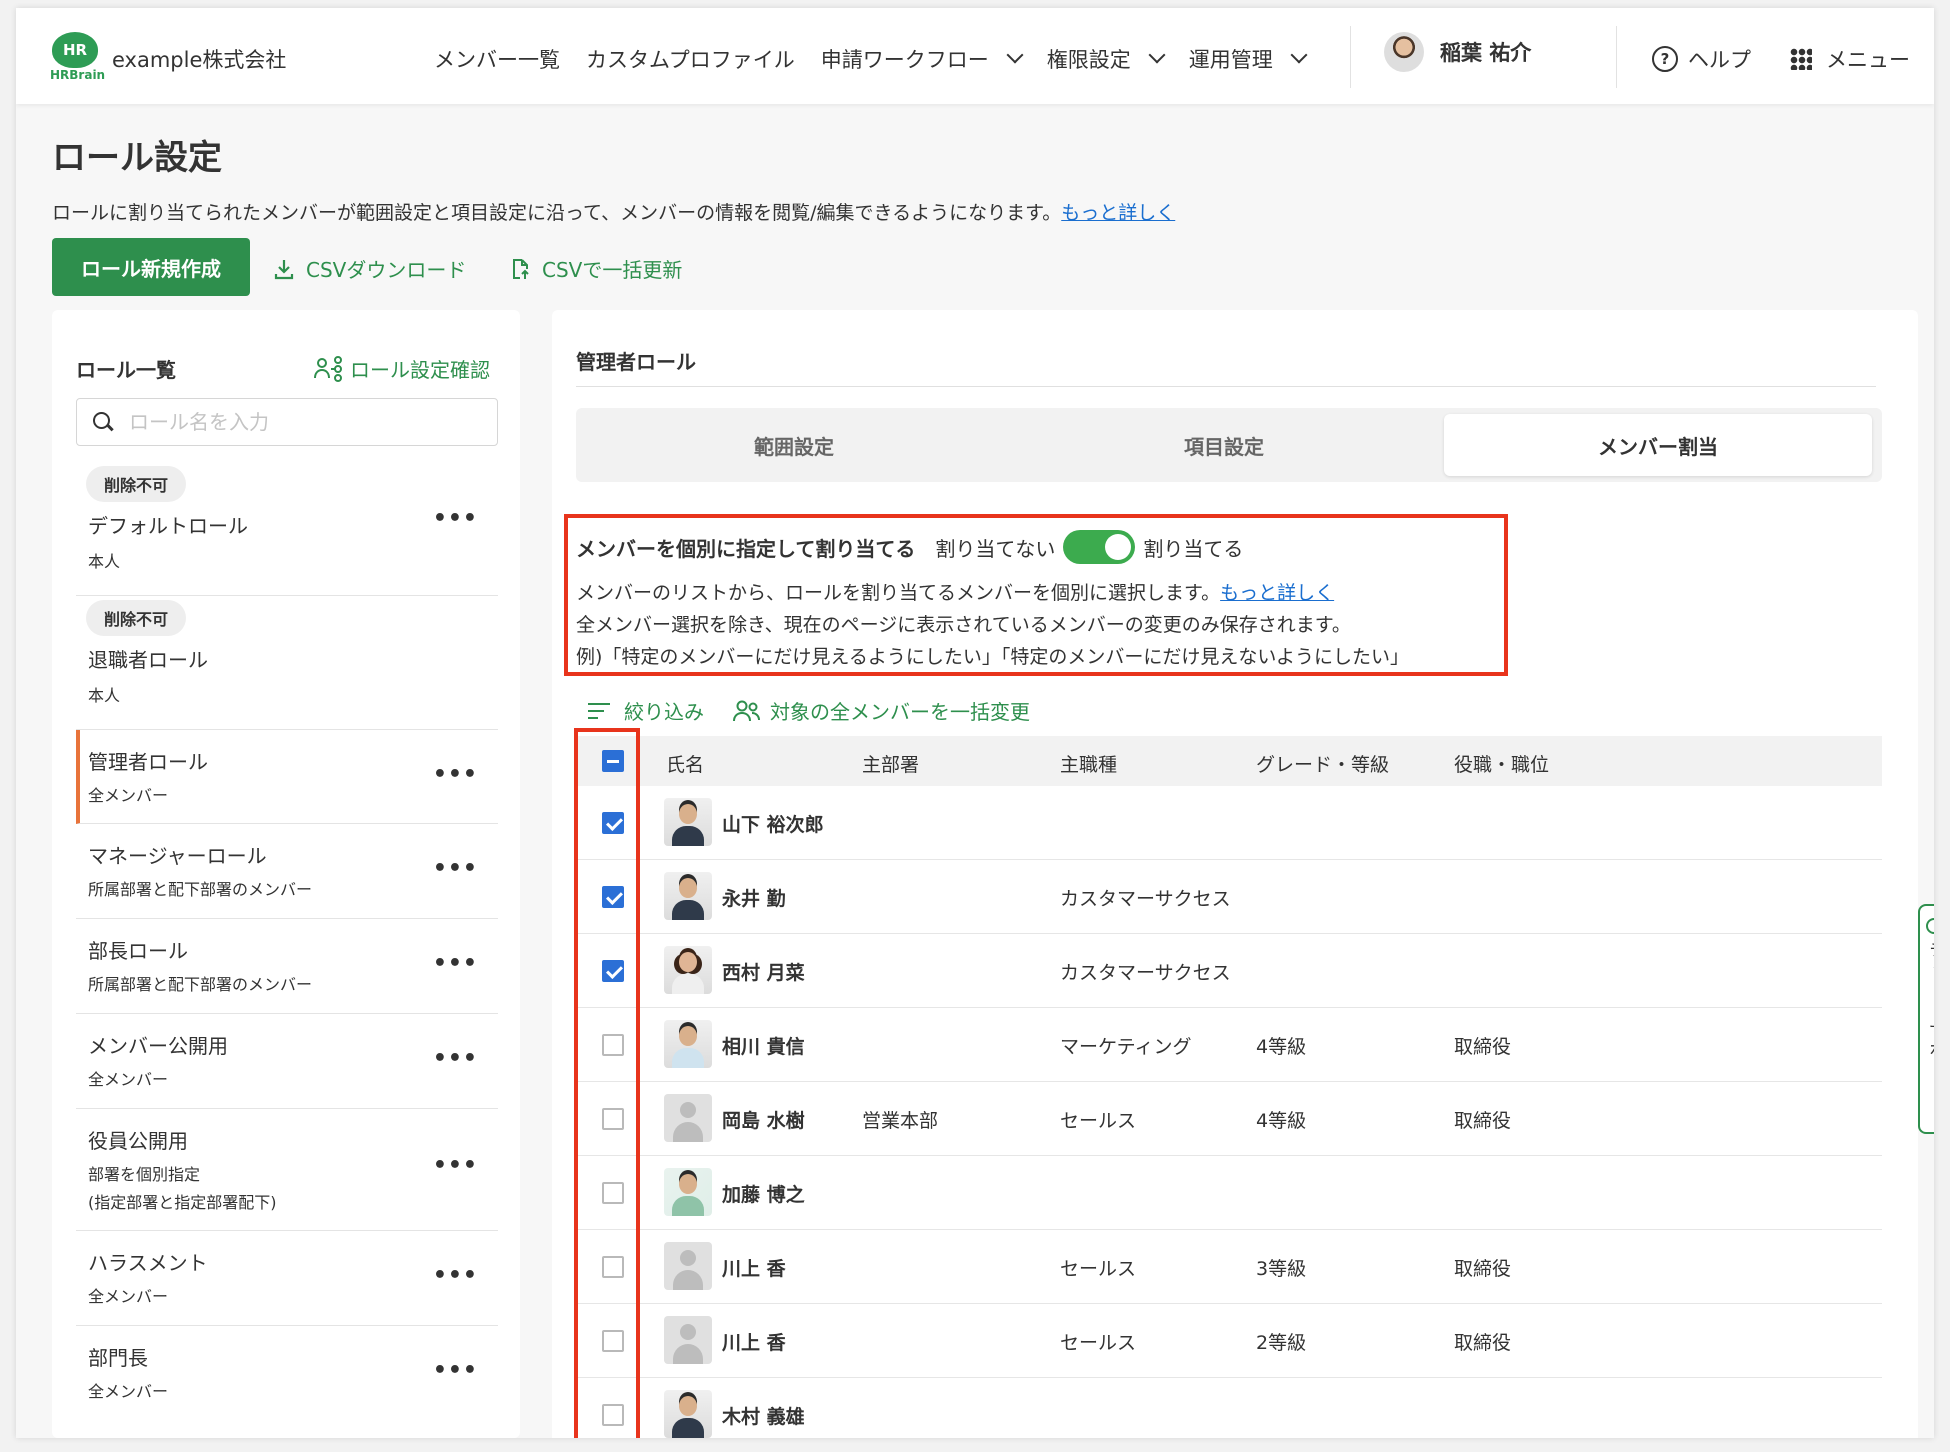 The width and height of the screenshot is (1950, 1452). What do you see at coordinates (420, 370) in the screenshot?
I see `confirm-label: ロール設定確認` at bounding box center [420, 370].